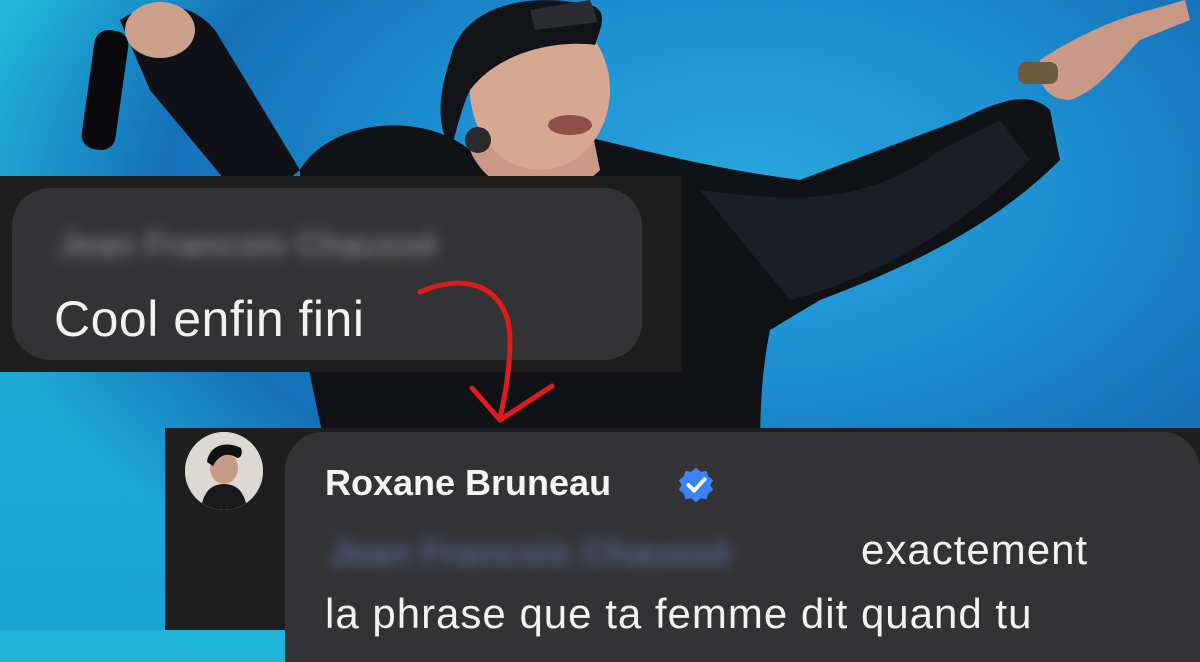  What do you see at coordinates (248, 245) in the screenshot?
I see `comment-author-blurred: Jean Francois Chaussé` at bounding box center [248, 245].